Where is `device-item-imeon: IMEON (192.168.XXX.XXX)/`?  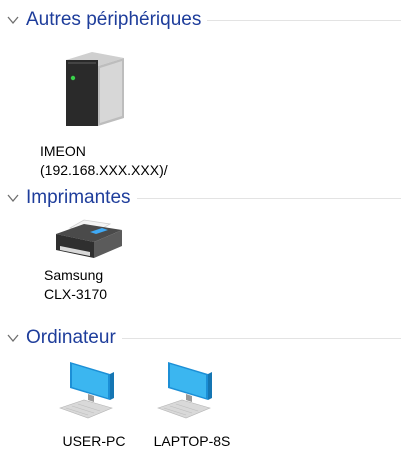 device-item-imeon: IMEON (192.168.XXX.XXX)/ is located at coordinates (104, 114).